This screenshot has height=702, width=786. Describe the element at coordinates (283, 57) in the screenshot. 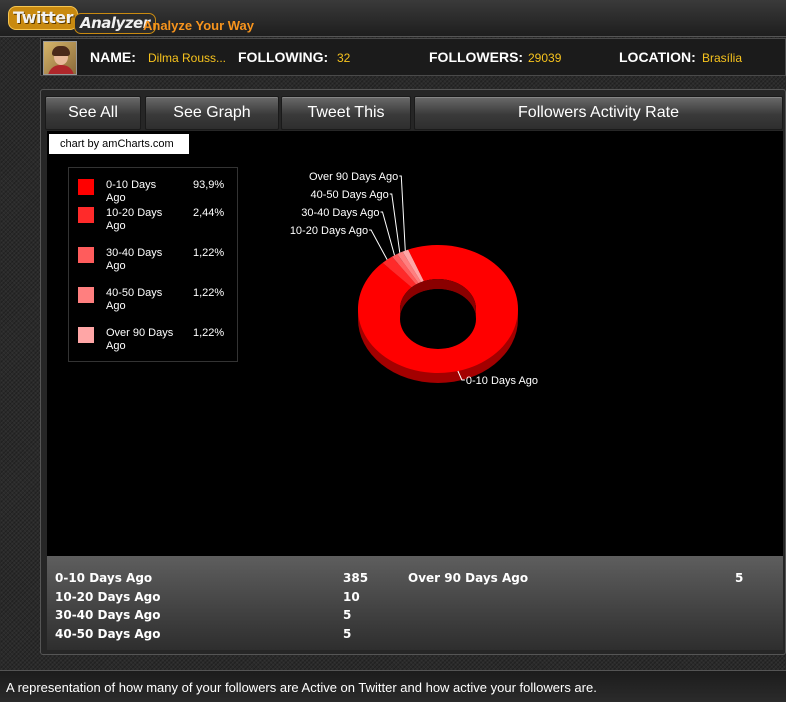

I see `following-label: FOLLOWING:` at that location.